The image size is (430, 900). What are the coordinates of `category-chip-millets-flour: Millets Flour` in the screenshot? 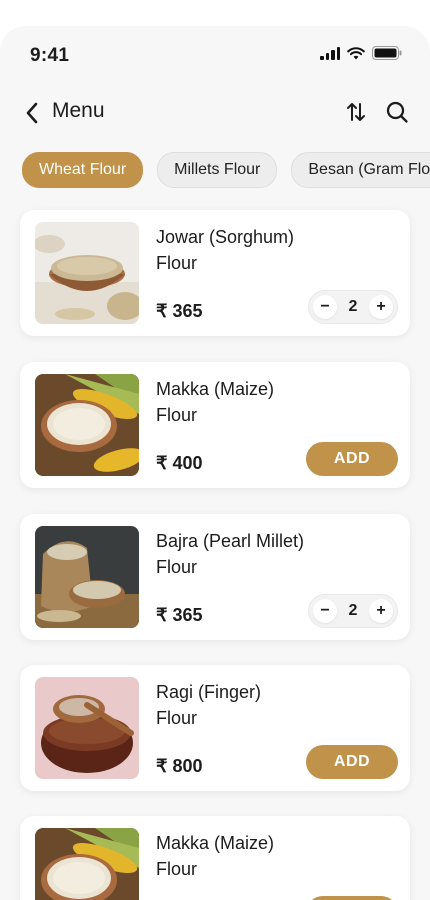 It's located at (217, 170).